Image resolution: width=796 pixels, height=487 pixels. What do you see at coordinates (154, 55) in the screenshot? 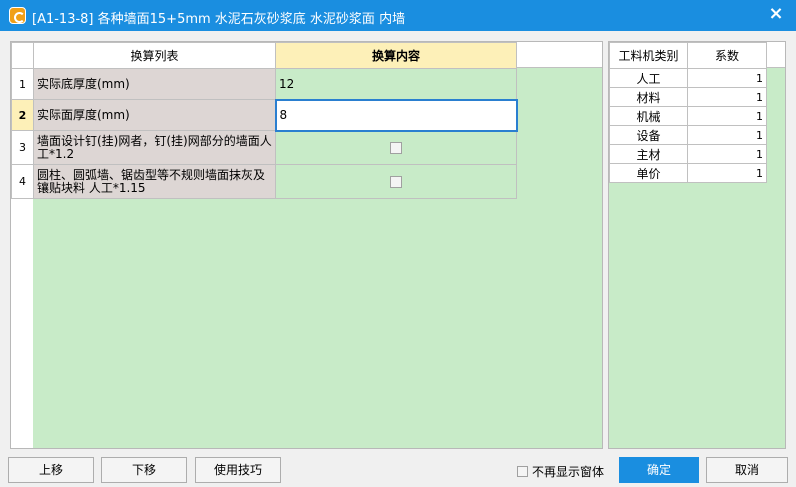
I see `column-header-list: 换算列表` at bounding box center [154, 55].